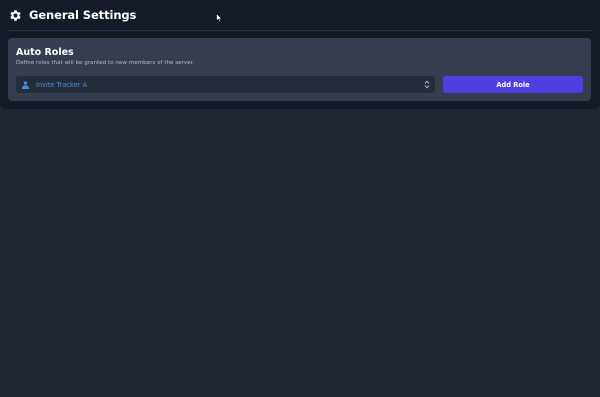 This screenshot has width=600, height=397. I want to click on chevron-up-down-icon, so click(427, 84).